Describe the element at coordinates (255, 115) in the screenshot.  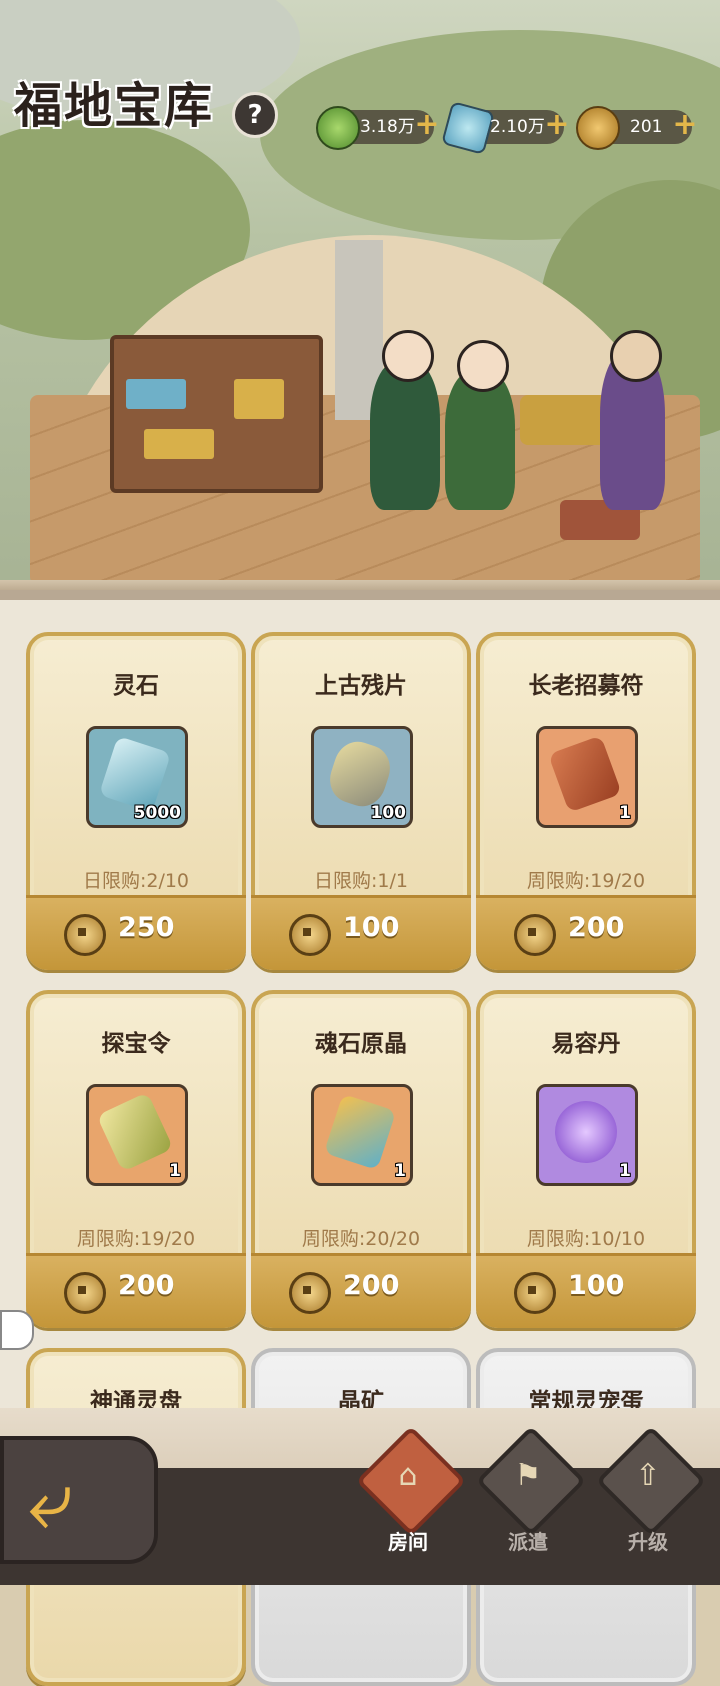
I see `help-button: ?` at that location.